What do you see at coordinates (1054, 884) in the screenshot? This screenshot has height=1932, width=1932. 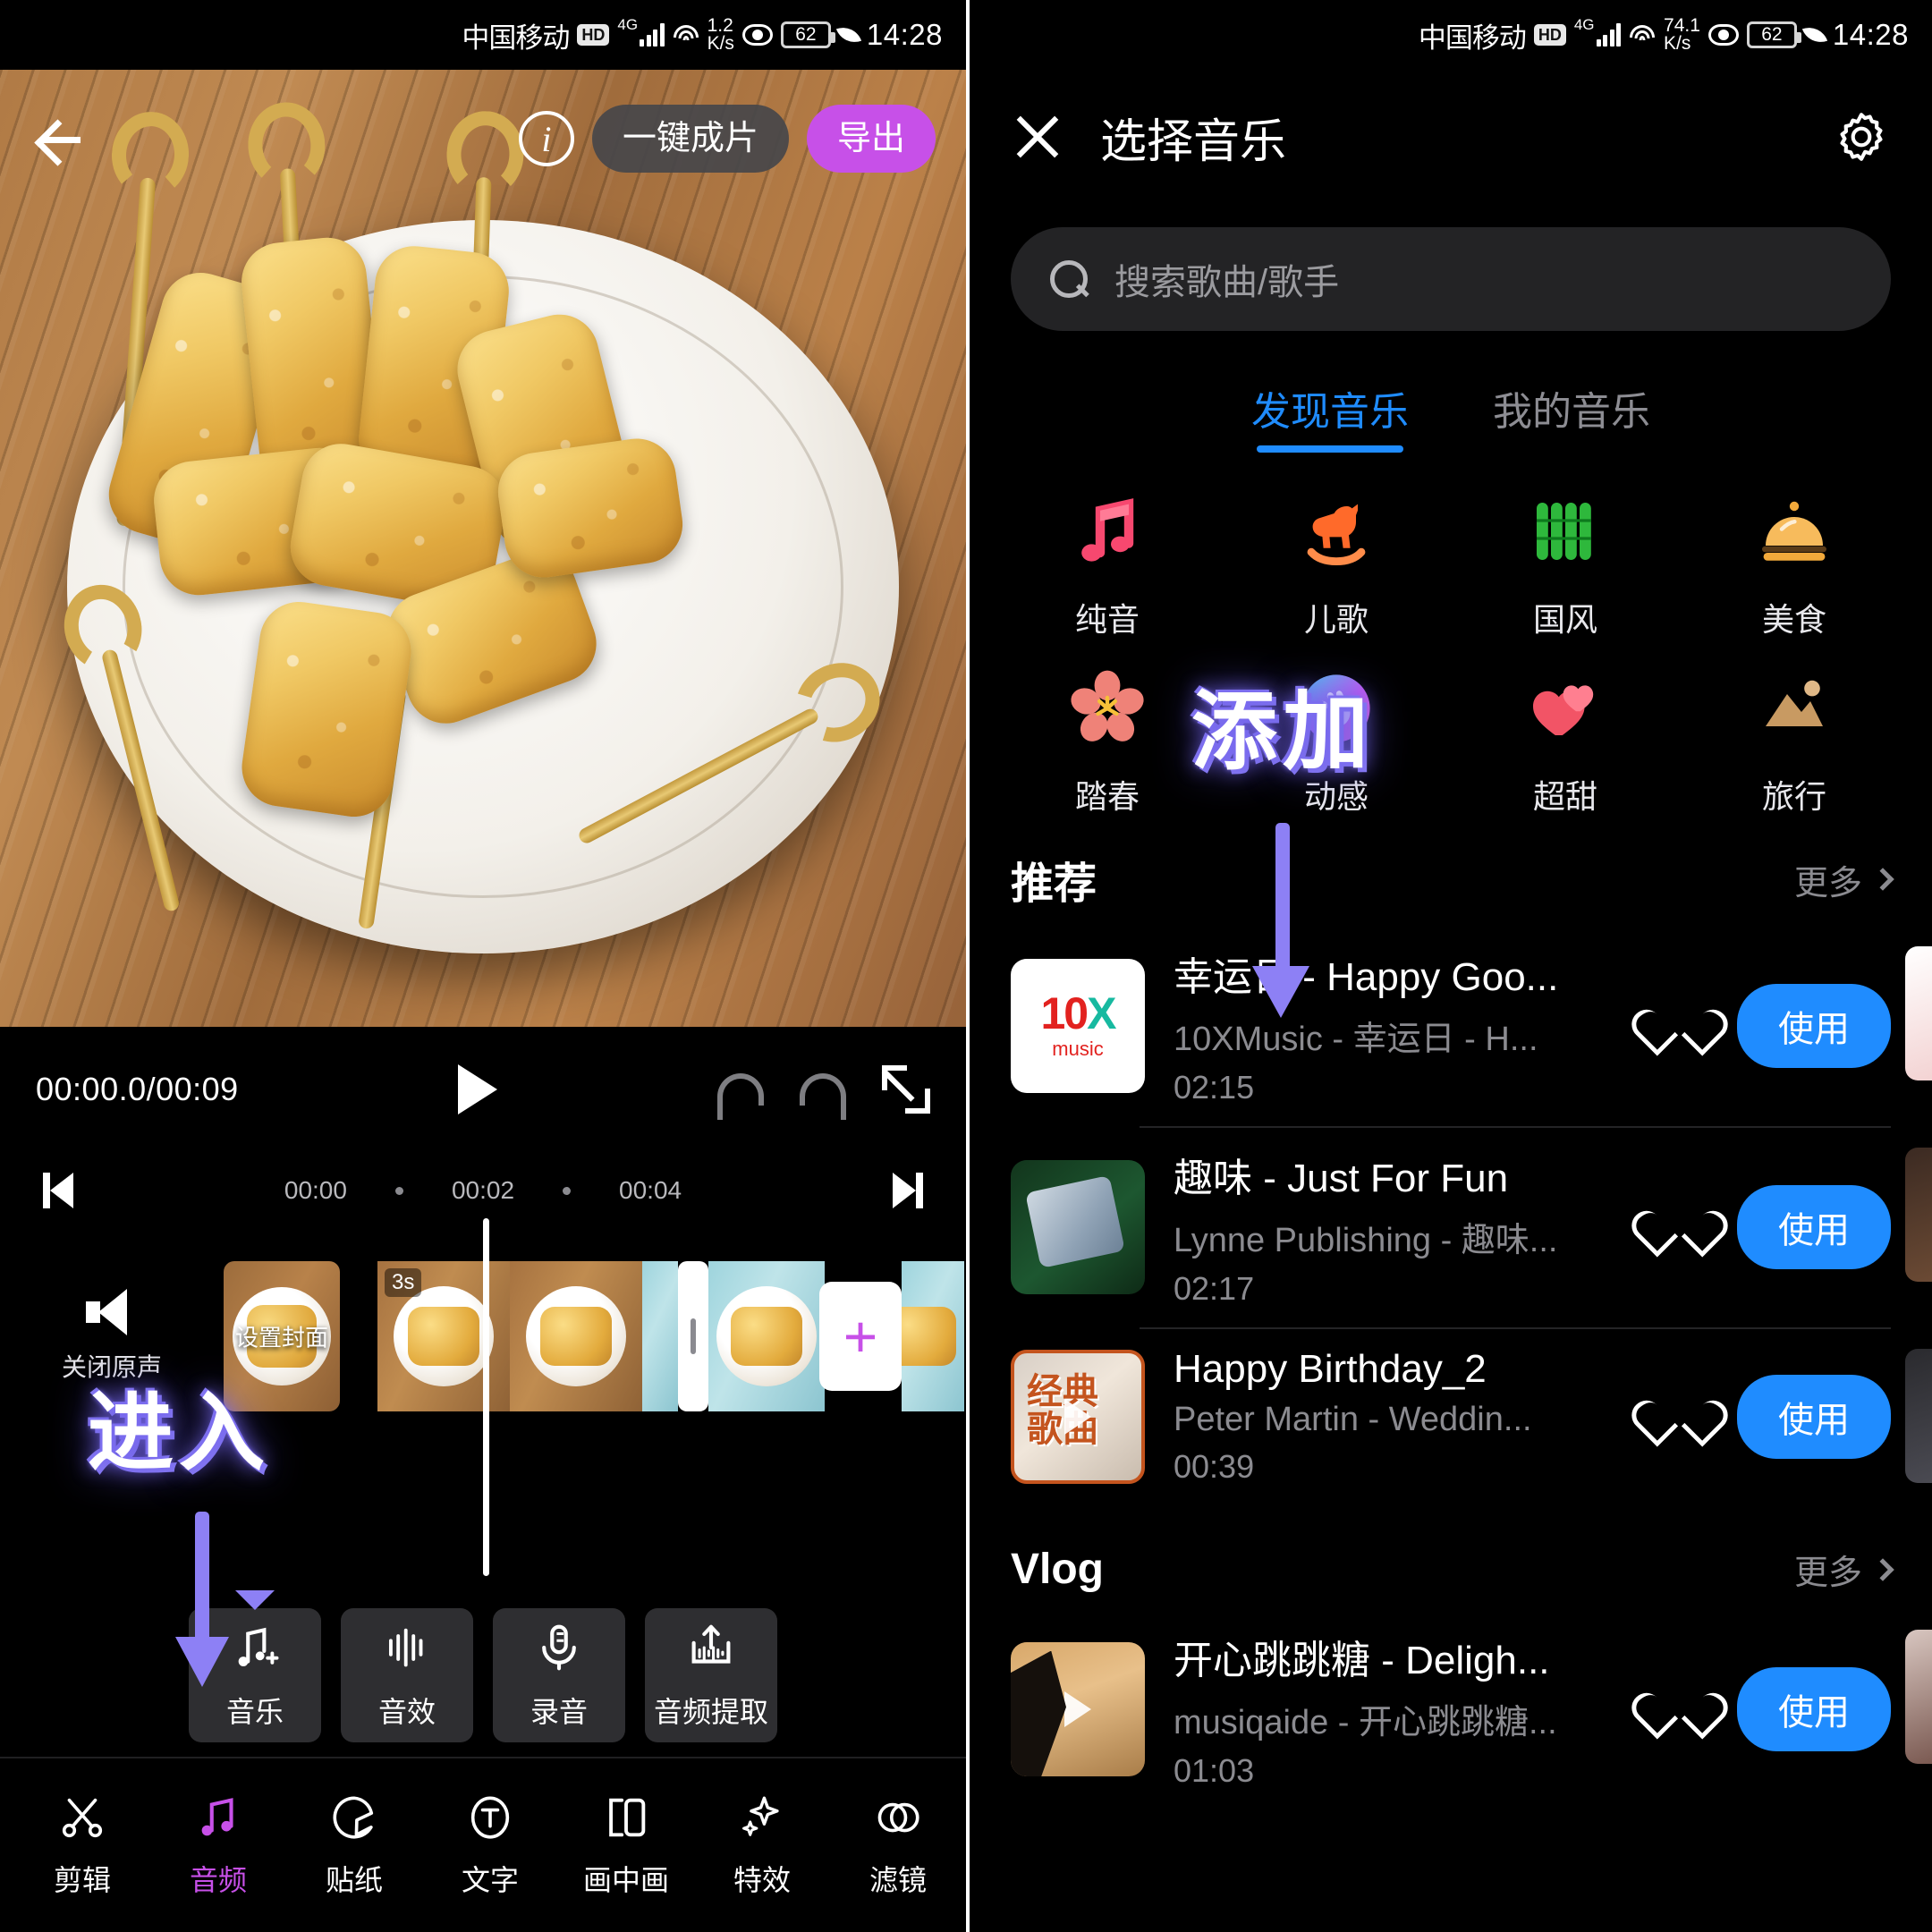 I see `section-title: 推荐` at bounding box center [1054, 884].